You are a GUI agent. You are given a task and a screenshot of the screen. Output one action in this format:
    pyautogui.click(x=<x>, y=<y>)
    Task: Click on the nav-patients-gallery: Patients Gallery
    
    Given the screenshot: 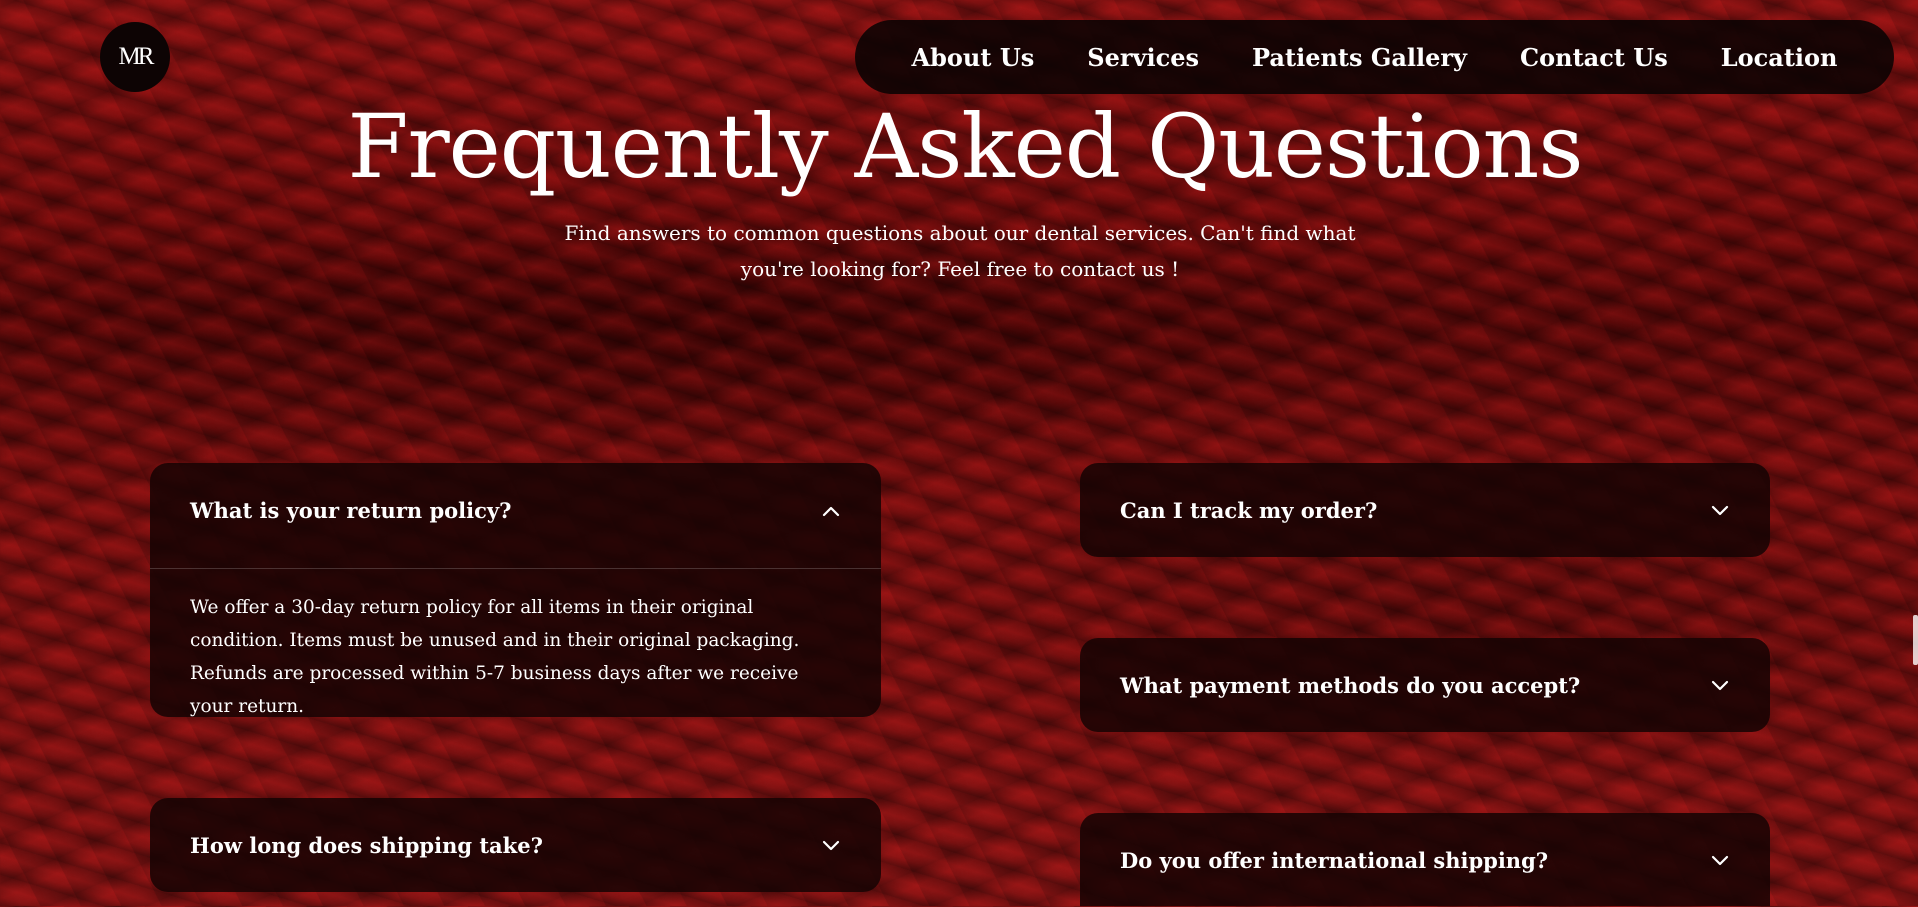 What is the action you would take?
    pyautogui.click(x=1359, y=57)
    